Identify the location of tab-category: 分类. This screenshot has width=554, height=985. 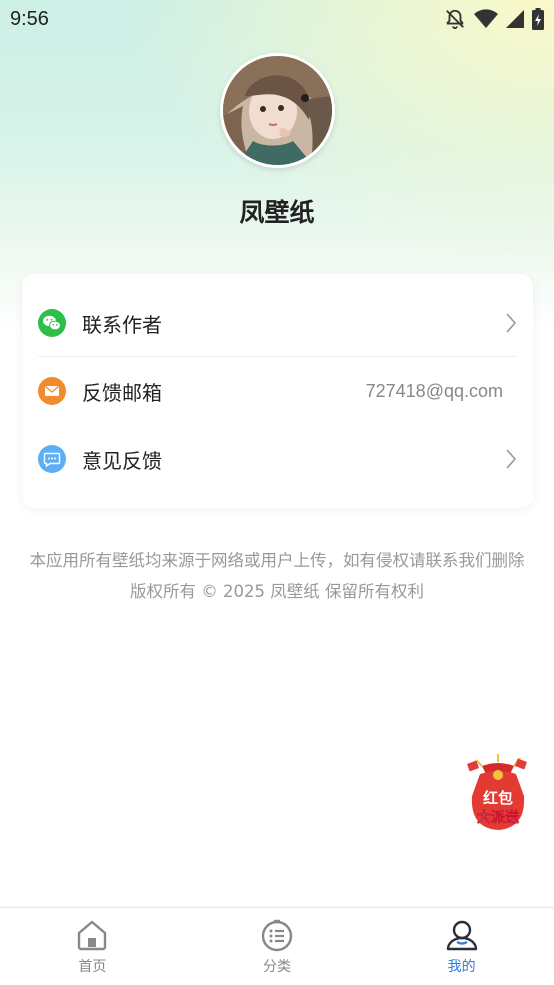
(277, 946).